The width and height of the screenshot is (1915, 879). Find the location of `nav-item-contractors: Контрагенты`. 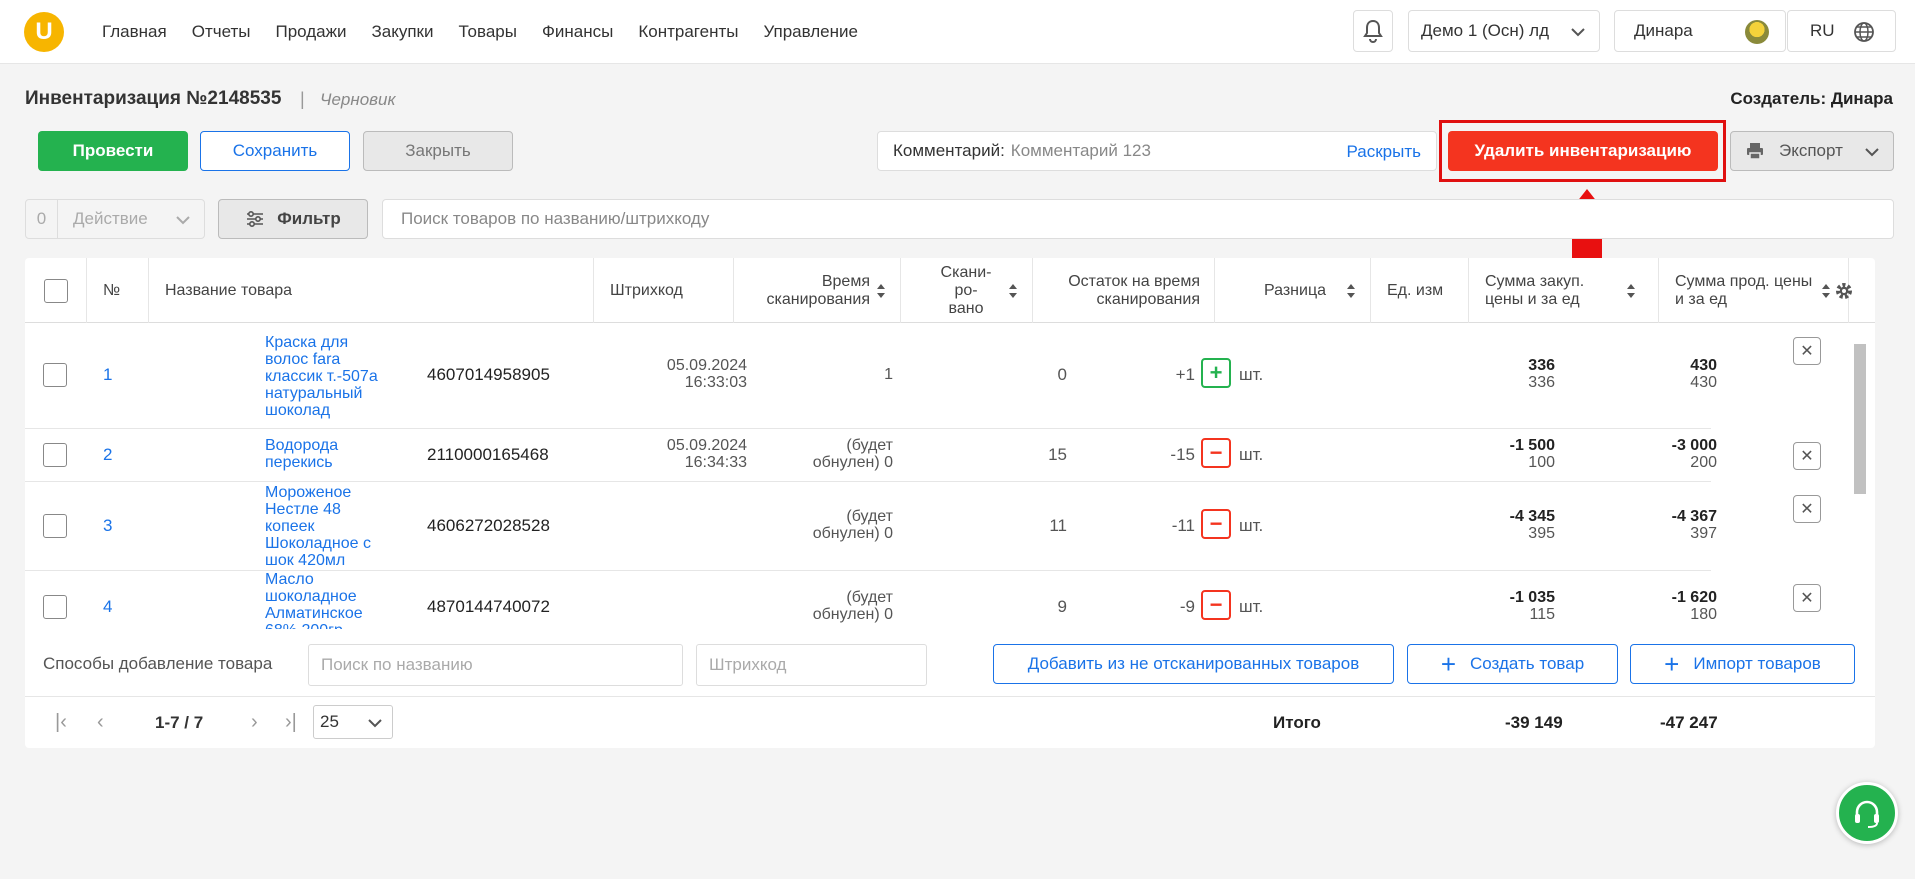

nav-item-contractors: Контрагенты is located at coordinates (688, 32).